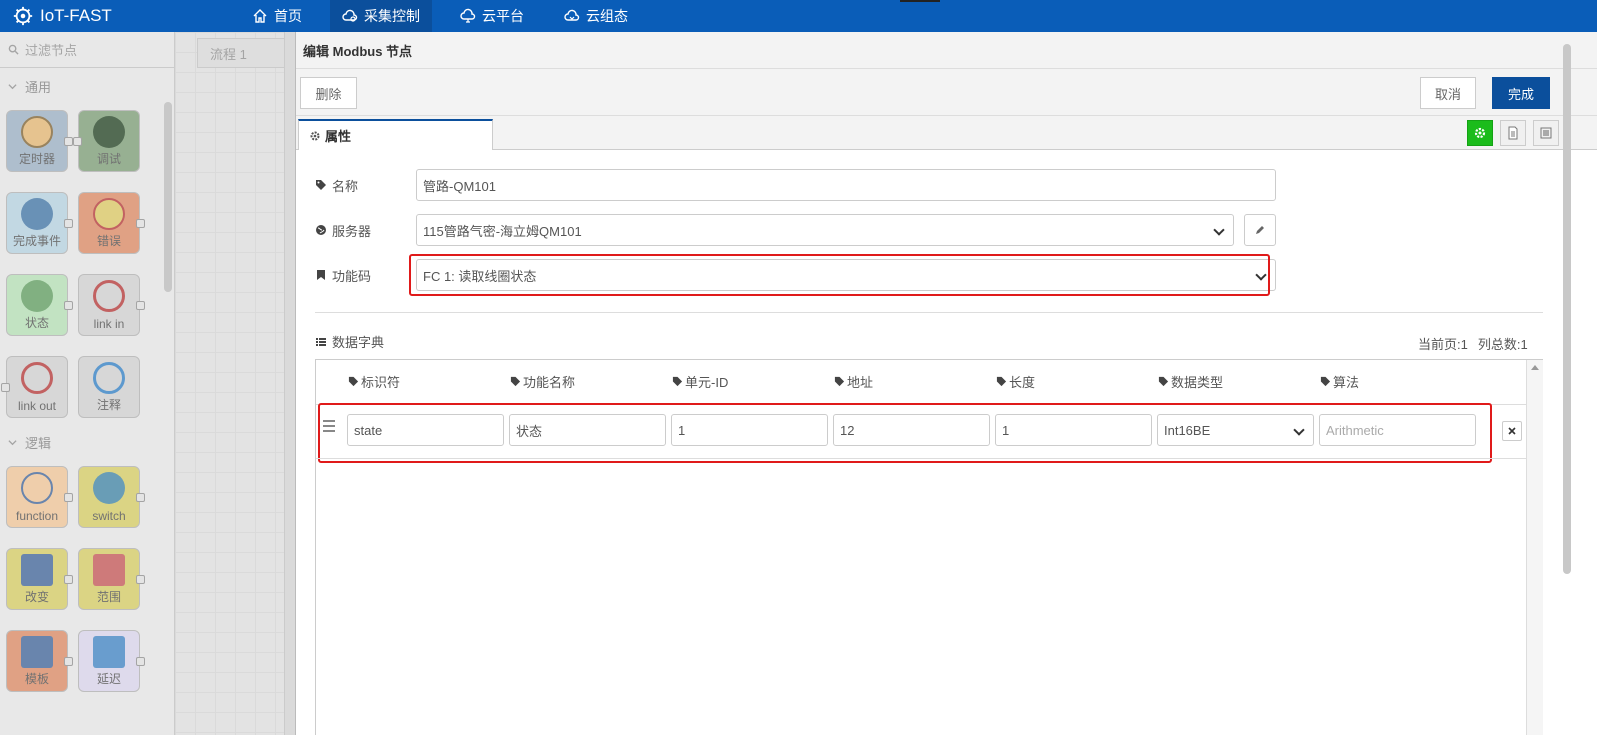 The height and width of the screenshot is (735, 1597). What do you see at coordinates (329, 427) in the screenshot?
I see `row-drag-handle` at bounding box center [329, 427].